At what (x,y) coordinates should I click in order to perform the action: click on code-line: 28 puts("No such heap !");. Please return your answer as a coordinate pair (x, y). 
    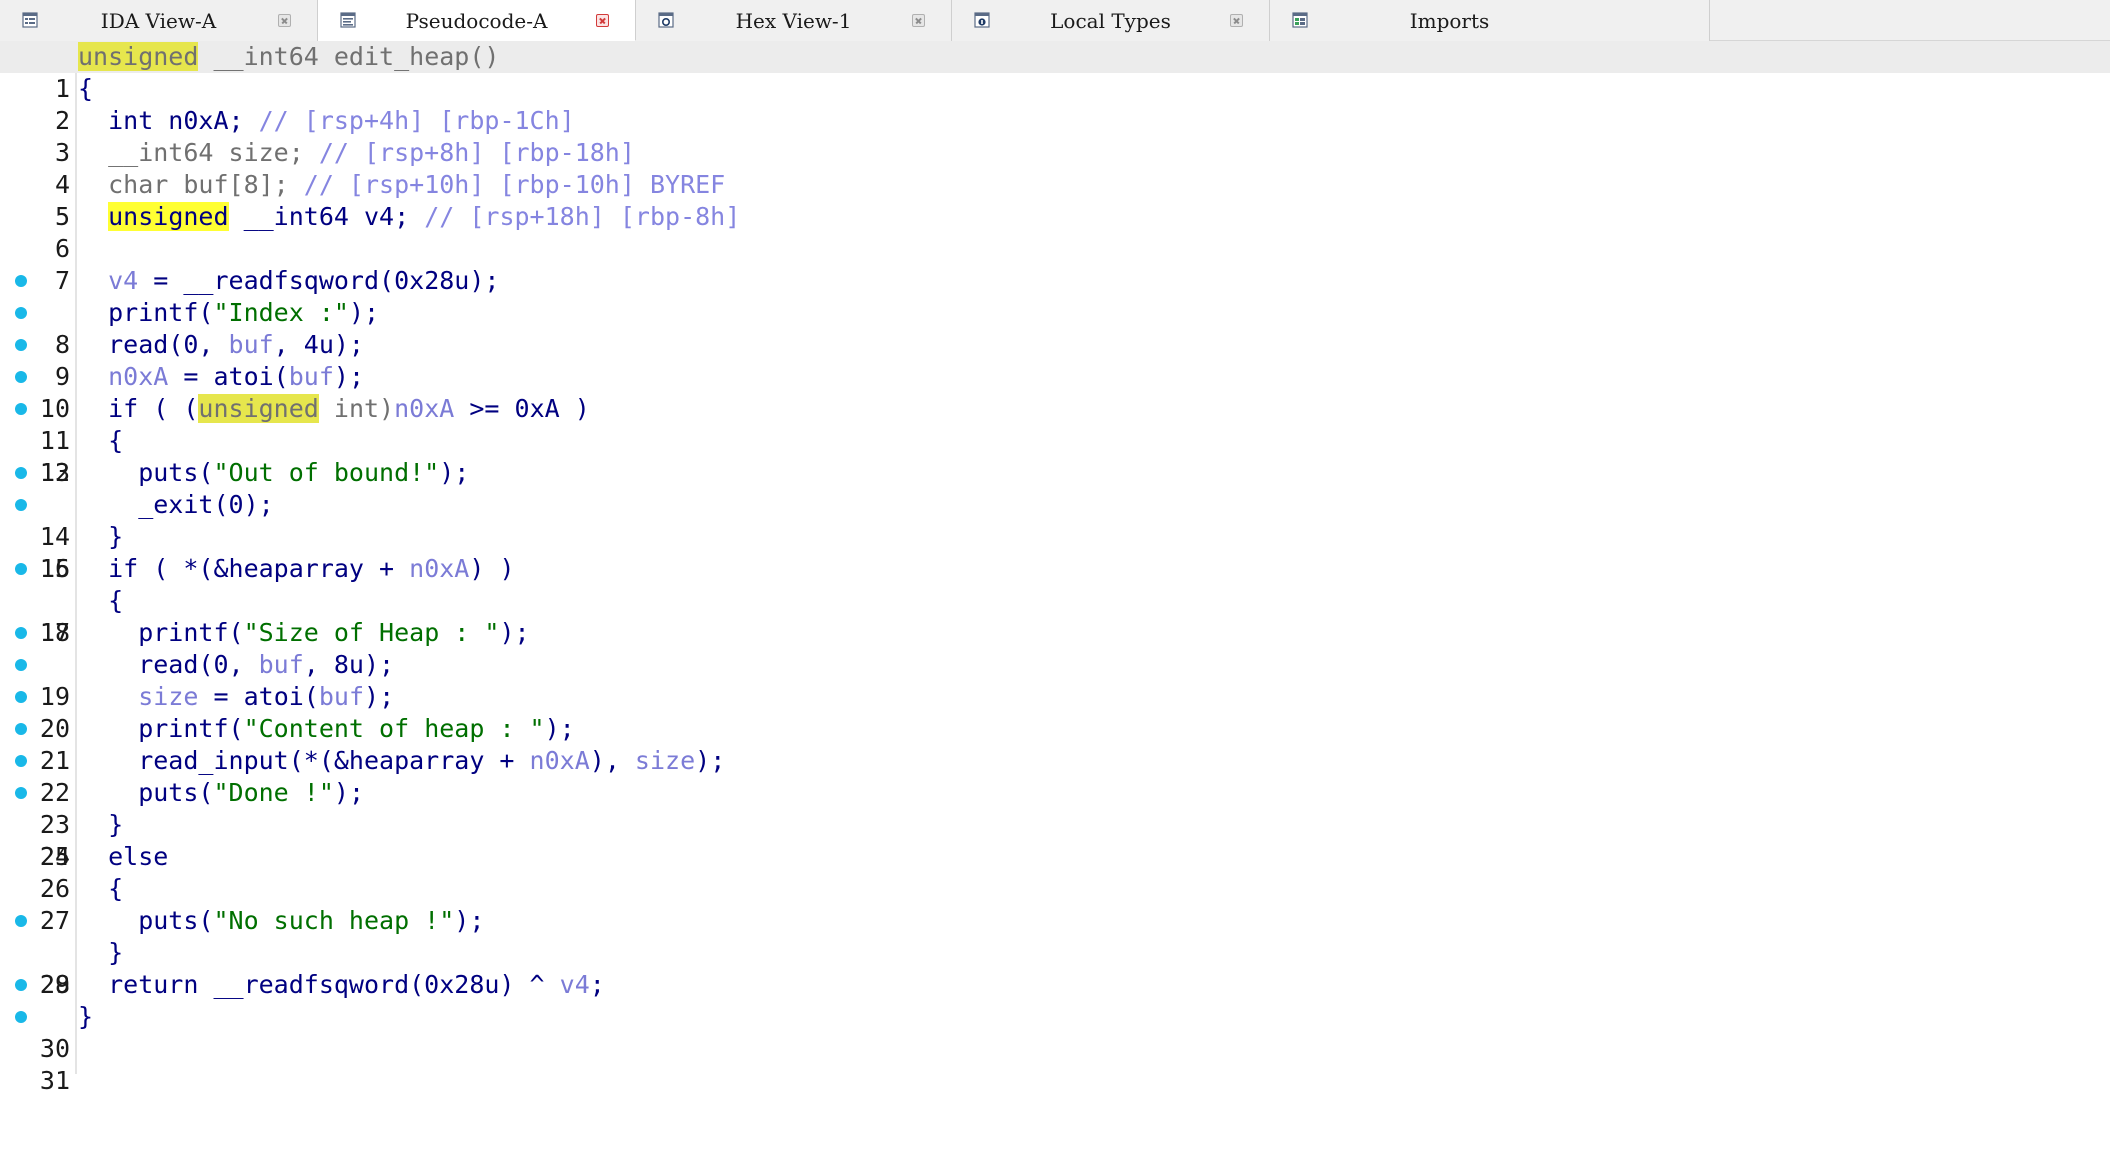
    Looking at the image, I should click on (1055, 952).